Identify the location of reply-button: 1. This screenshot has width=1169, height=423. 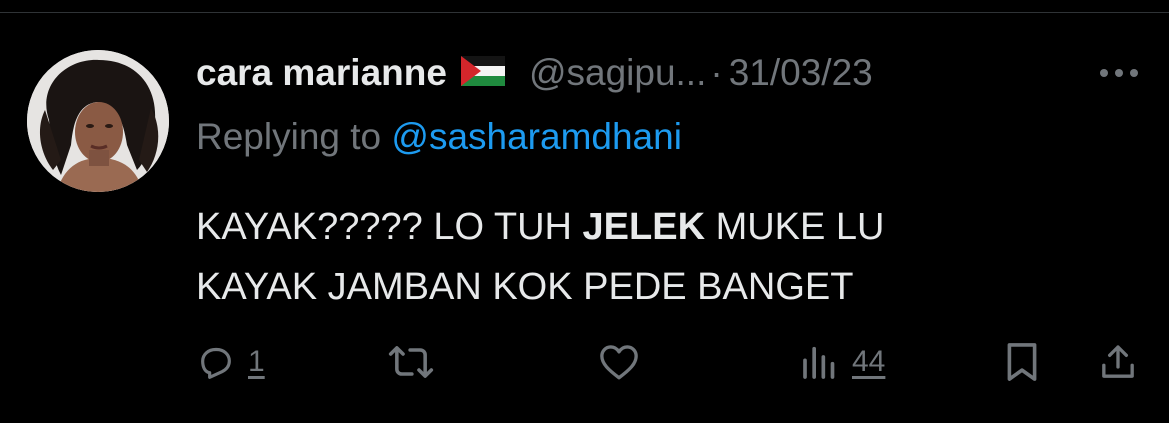
(230, 362).